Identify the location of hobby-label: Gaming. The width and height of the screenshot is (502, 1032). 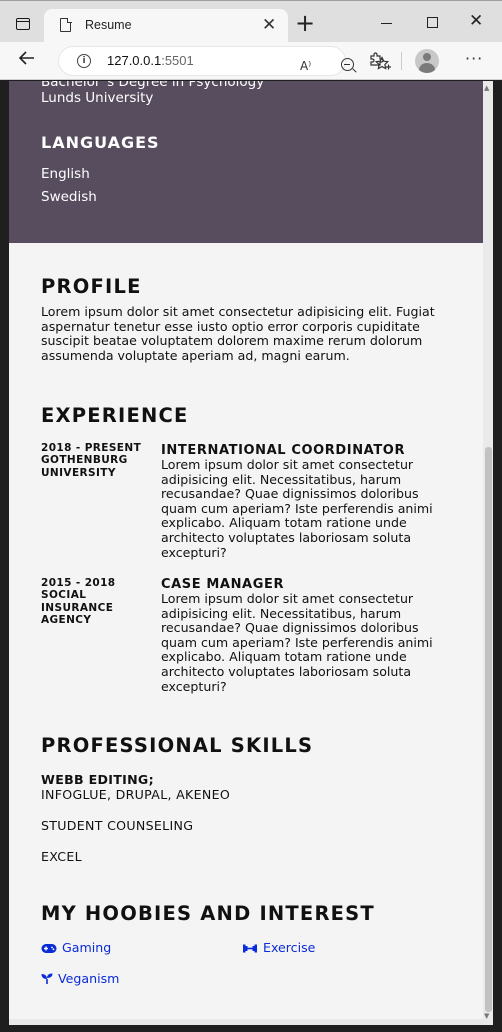
(87, 947).